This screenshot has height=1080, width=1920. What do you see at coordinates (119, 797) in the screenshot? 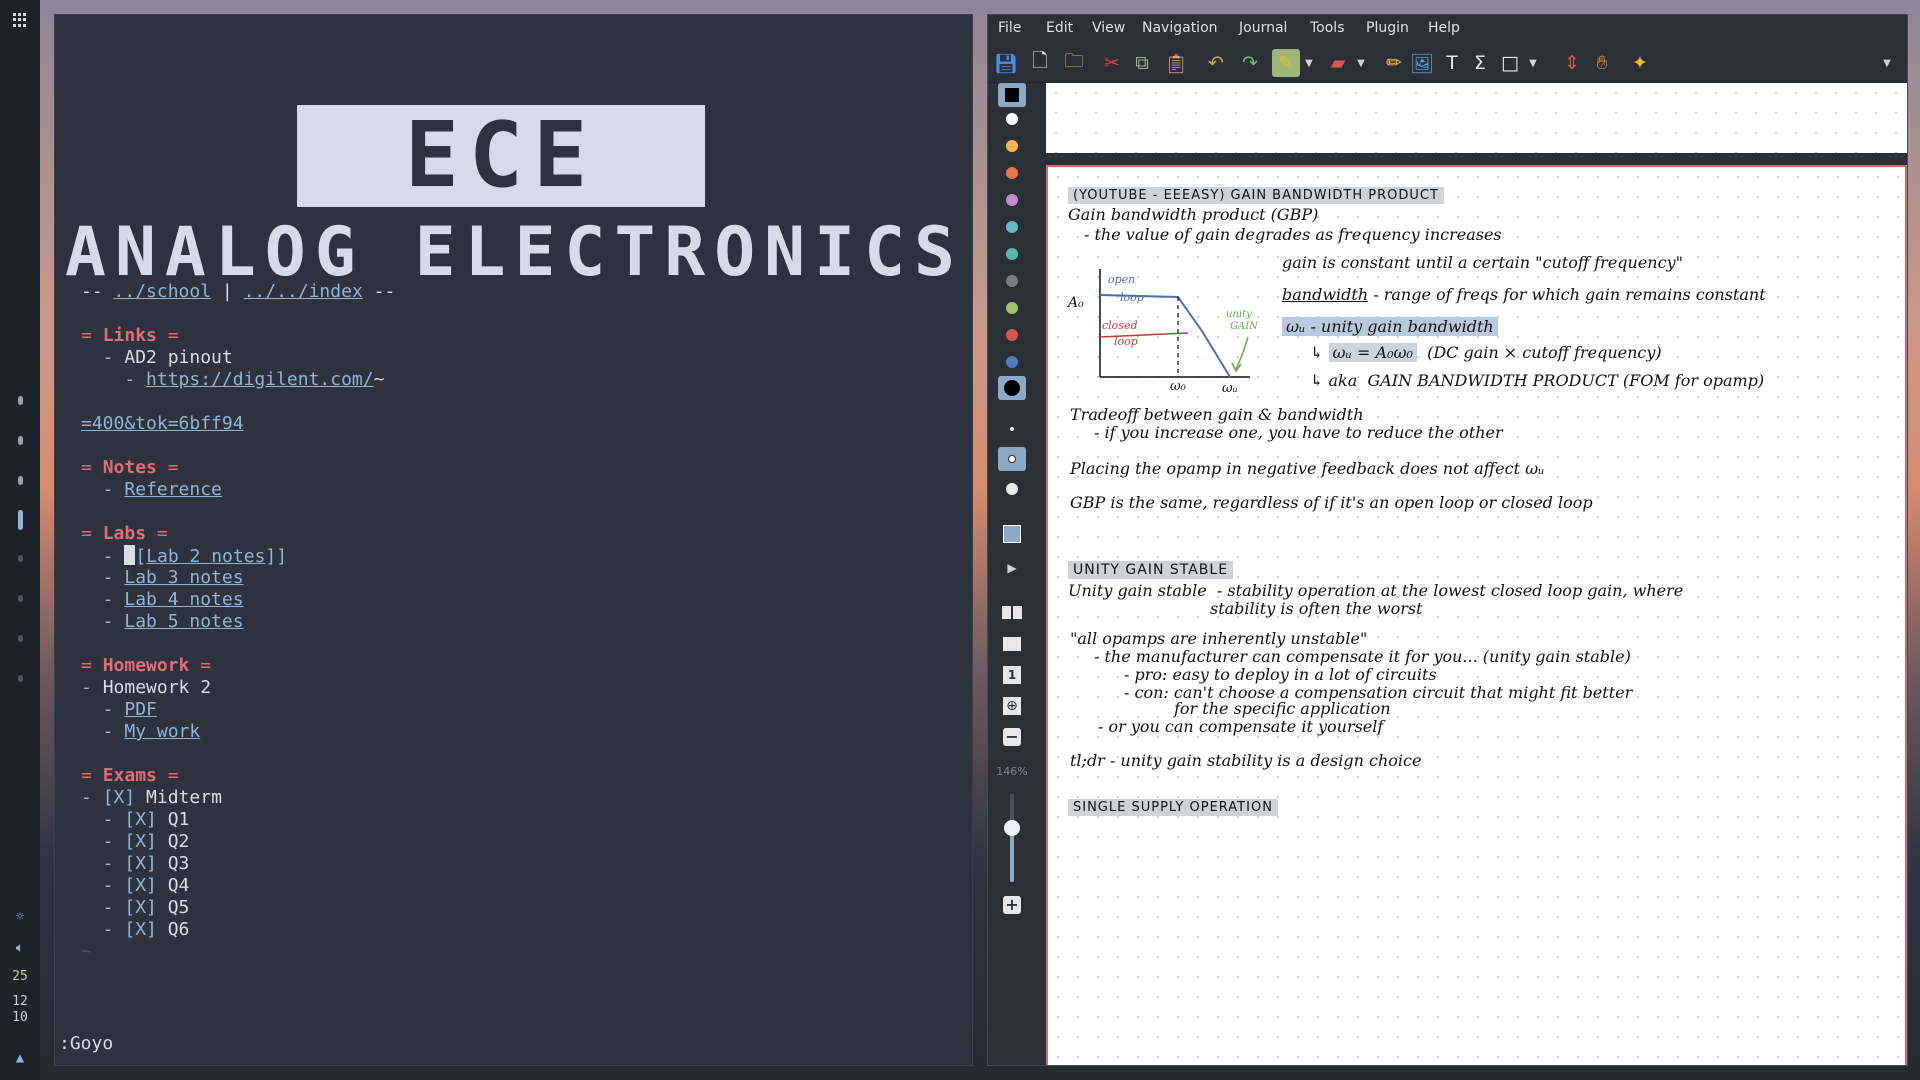
I see `midterm-checkbox: [X]` at bounding box center [119, 797].